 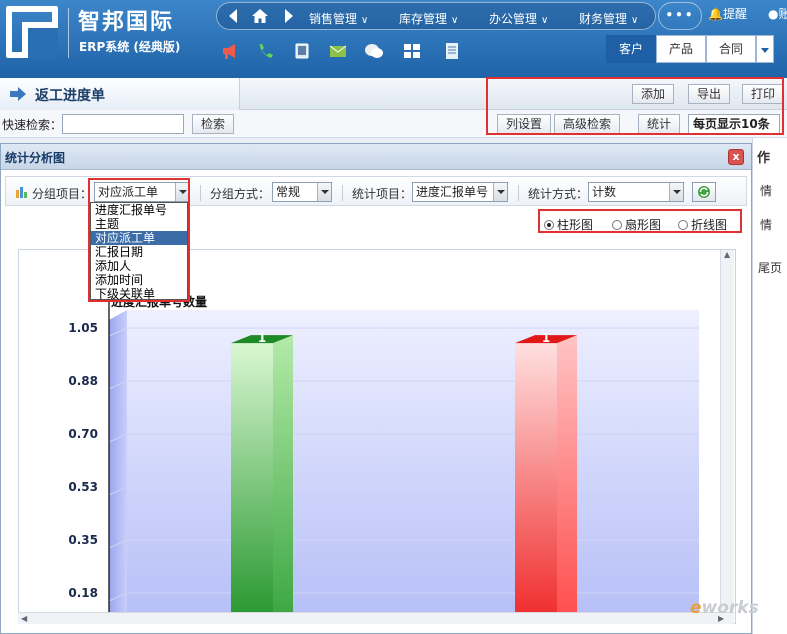 I want to click on remind-button: 🔔提醒, so click(x=727, y=13).